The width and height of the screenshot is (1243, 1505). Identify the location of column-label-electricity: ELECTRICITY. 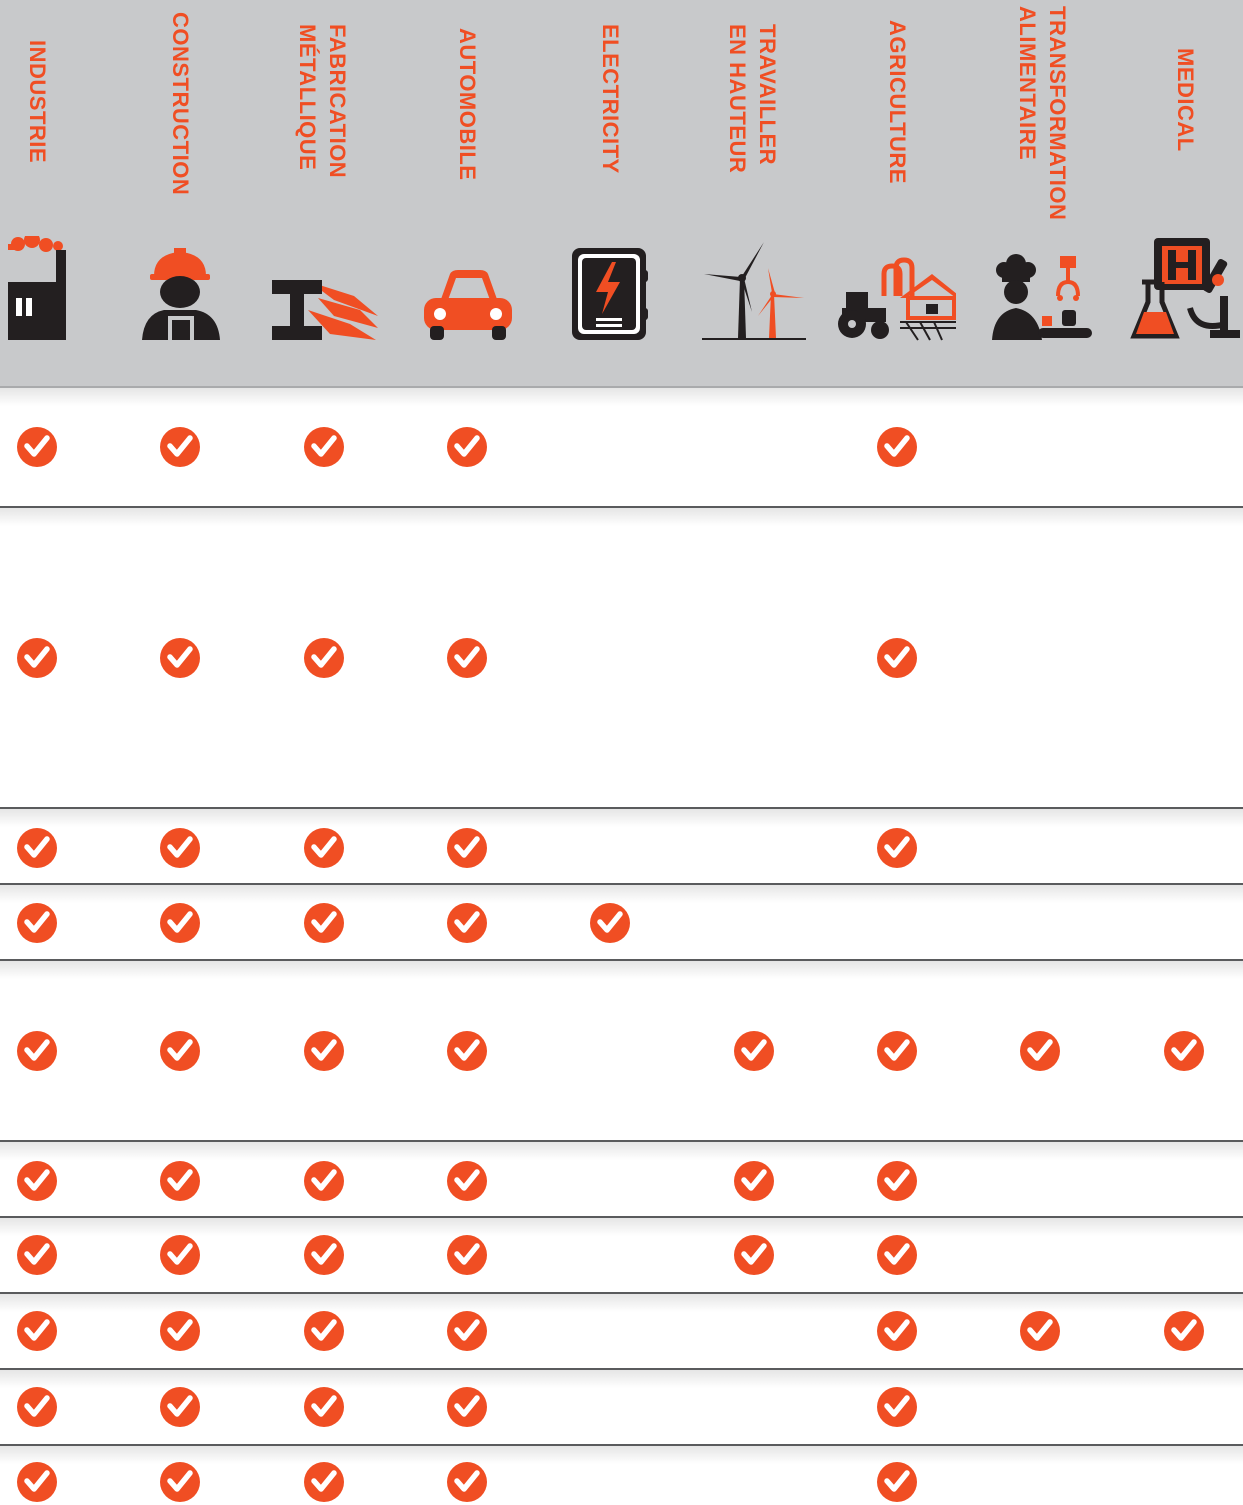
(610, 99).